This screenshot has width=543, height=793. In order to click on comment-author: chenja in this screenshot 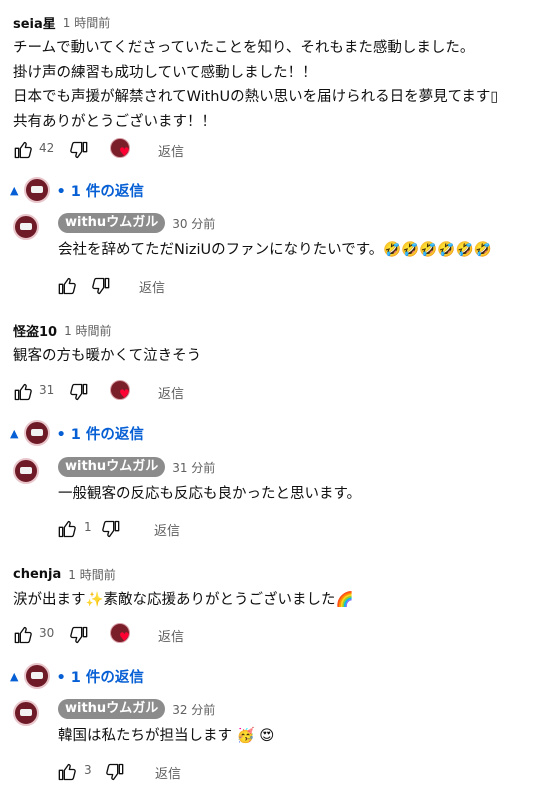, I will do `click(37, 574)`.